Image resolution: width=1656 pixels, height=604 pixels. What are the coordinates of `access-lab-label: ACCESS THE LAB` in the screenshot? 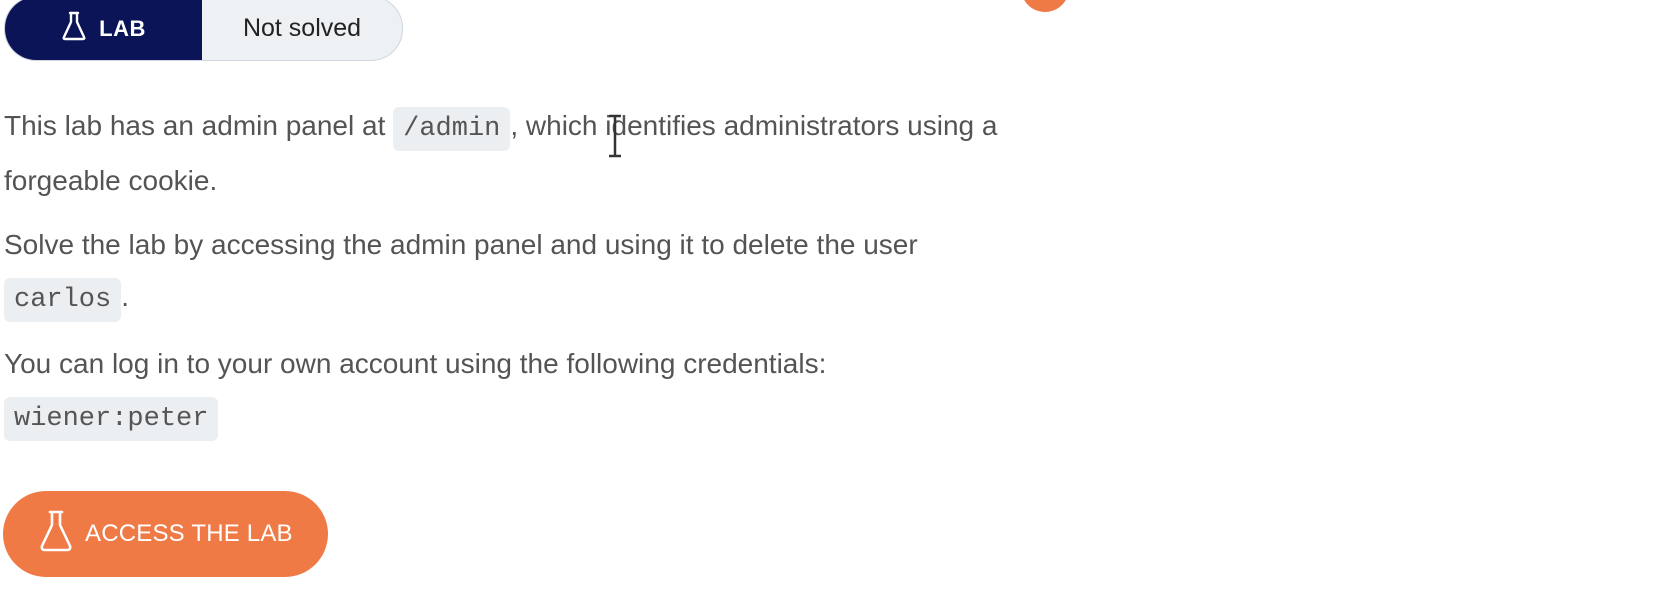 It's located at (189, 533).